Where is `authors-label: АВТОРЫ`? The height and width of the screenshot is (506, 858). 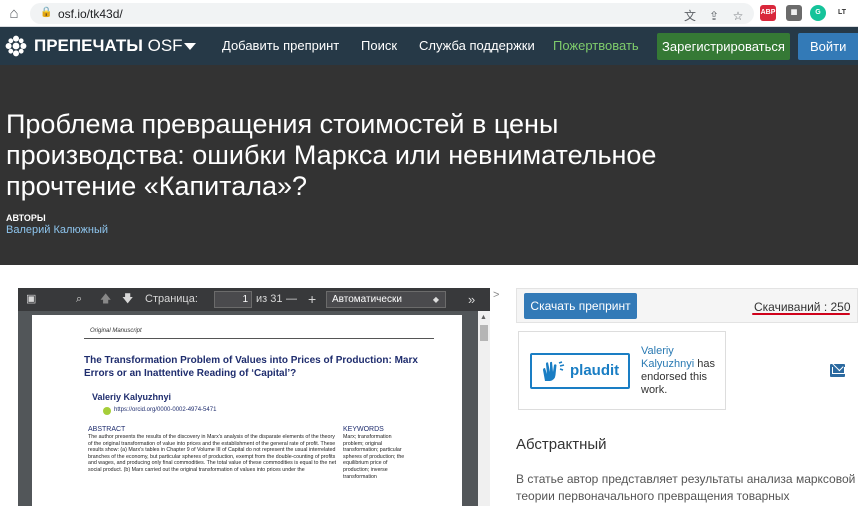
authors-label: АВТОРЫ is located at coordinates (26, 218).